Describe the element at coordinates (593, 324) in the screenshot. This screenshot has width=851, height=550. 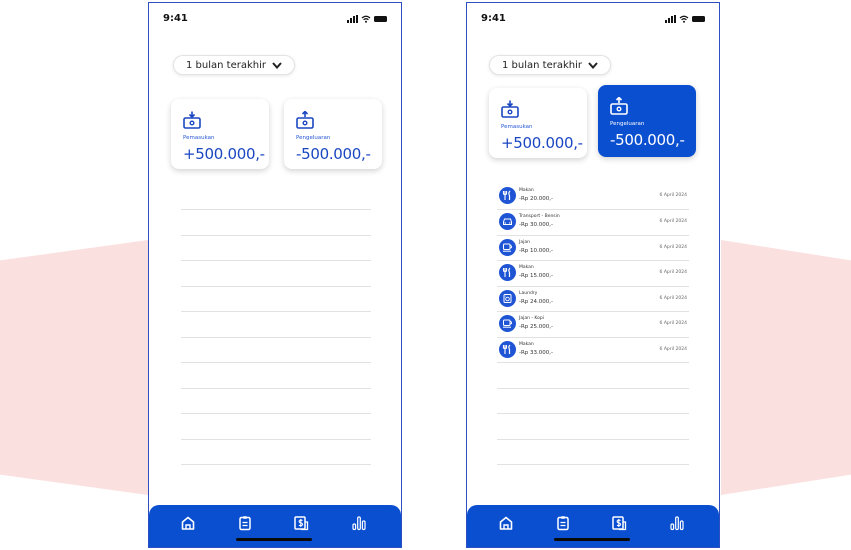
I see `transaction-row: Jajan - Kopi -Rp 25.000,- 6 April 2024` at that location.